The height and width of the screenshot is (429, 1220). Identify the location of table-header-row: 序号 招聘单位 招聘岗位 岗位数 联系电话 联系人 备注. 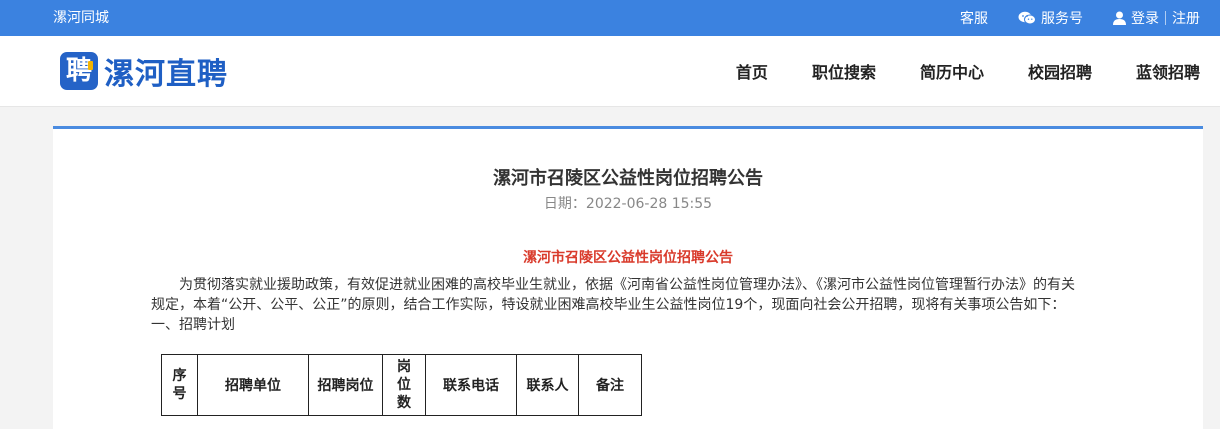
(401, 385).